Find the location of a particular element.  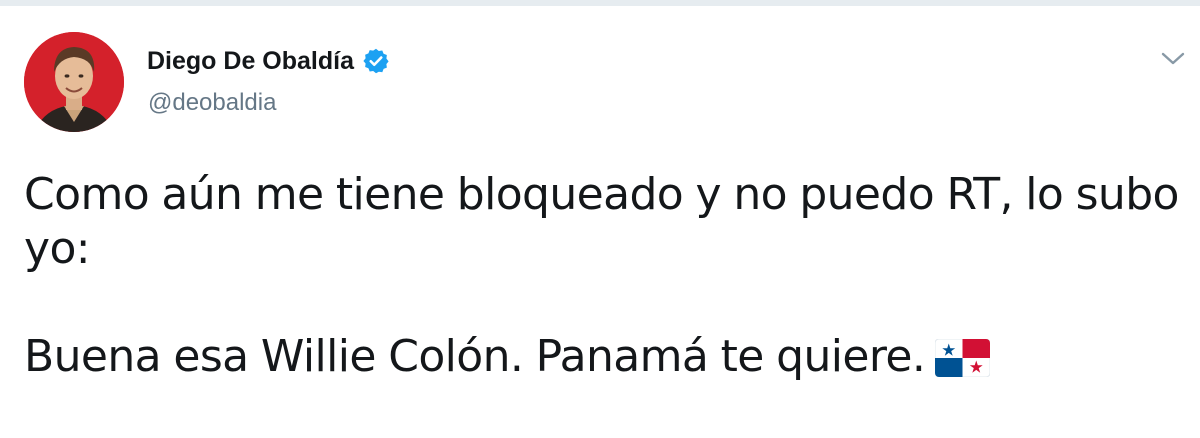

author-name-row: Diego De Obaldía is located at coordinates (268, 61).